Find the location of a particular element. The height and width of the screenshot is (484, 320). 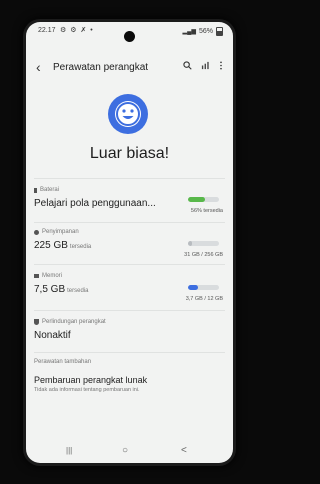

memory-small-icon is located at coordinates (36, 276).